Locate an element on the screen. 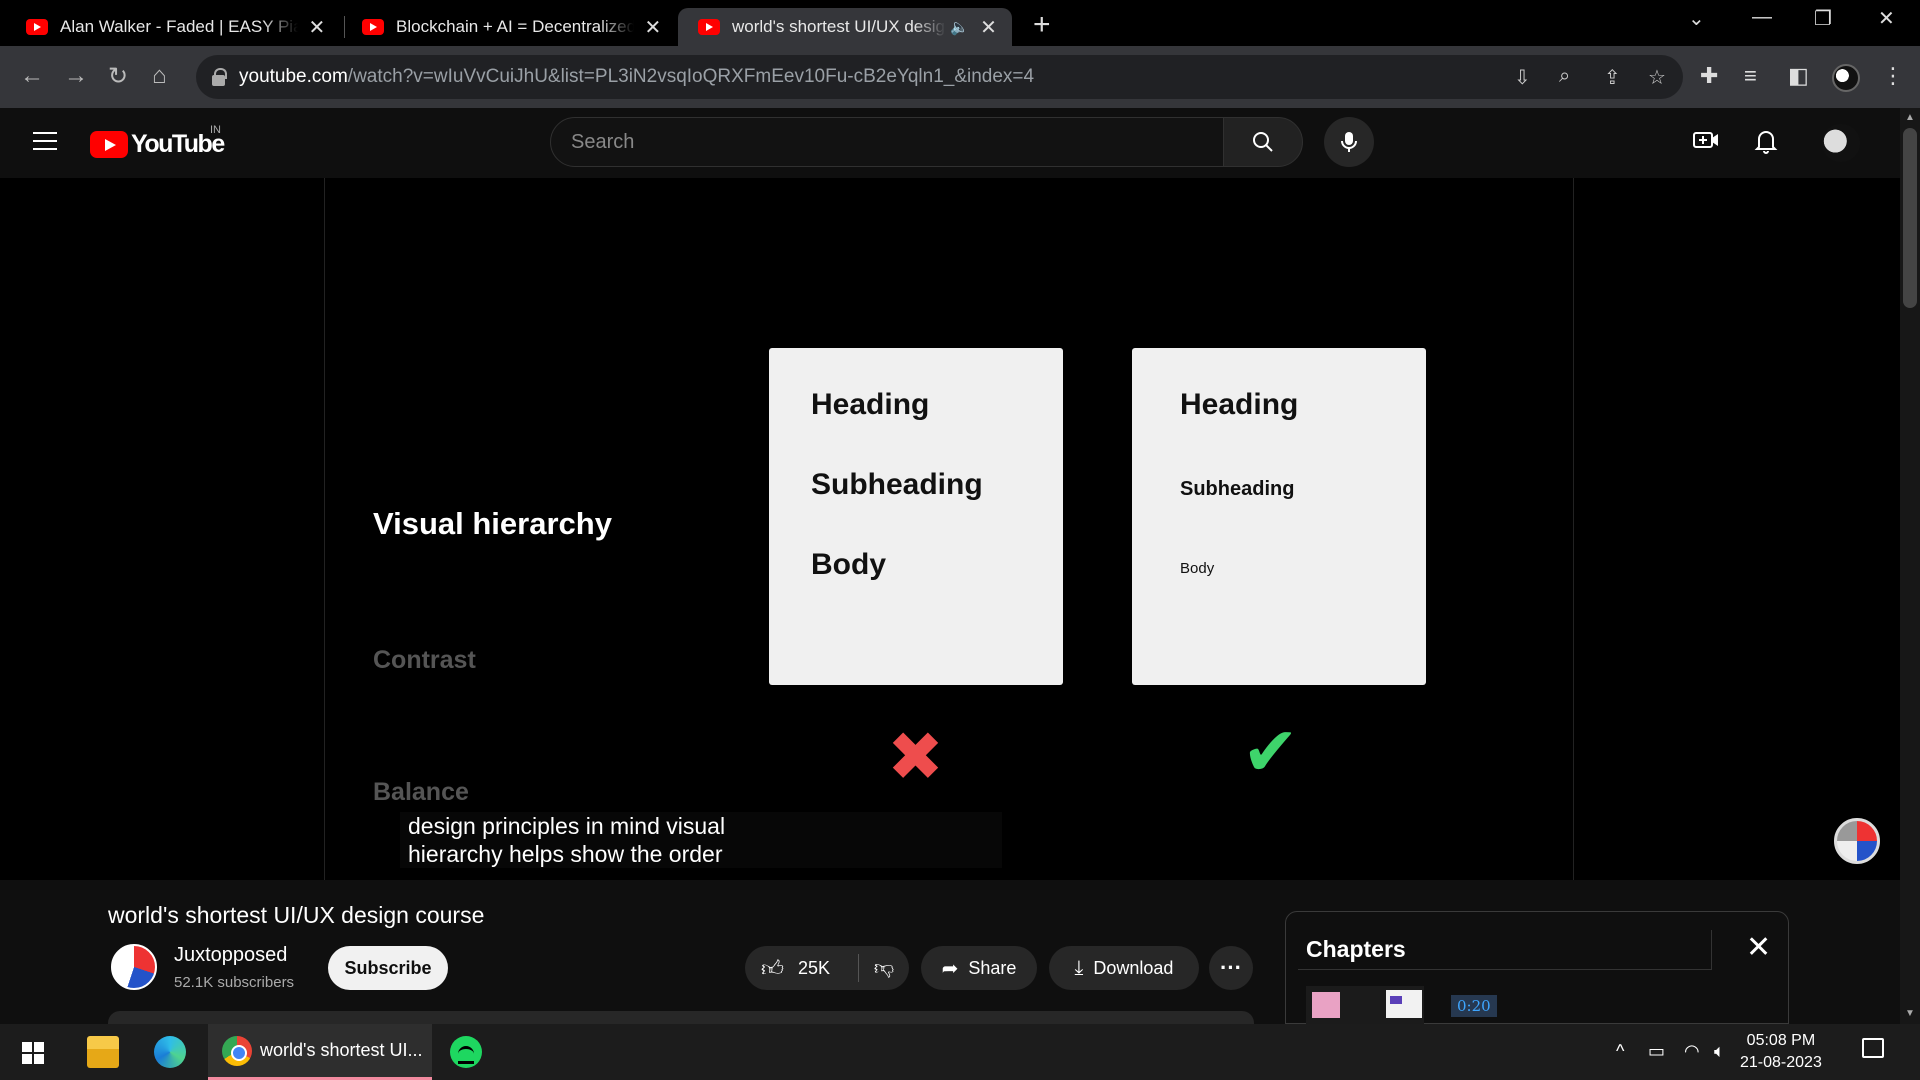  tab-search-icon: ⌄ is located at coordinates (1696, 18).